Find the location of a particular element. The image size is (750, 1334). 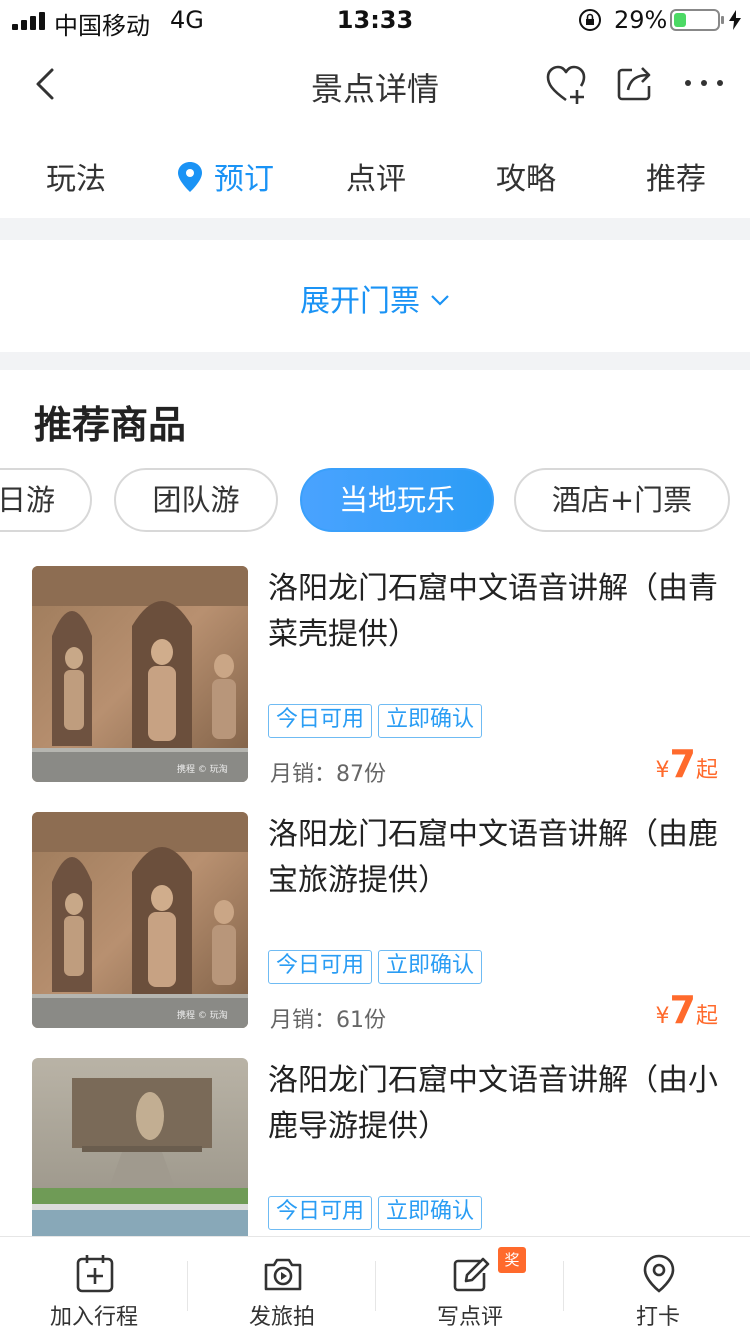

product-title: 洛阳龙门石窟中文语音讲解（由青菜壳提供） is located at coordinates (493, 611).